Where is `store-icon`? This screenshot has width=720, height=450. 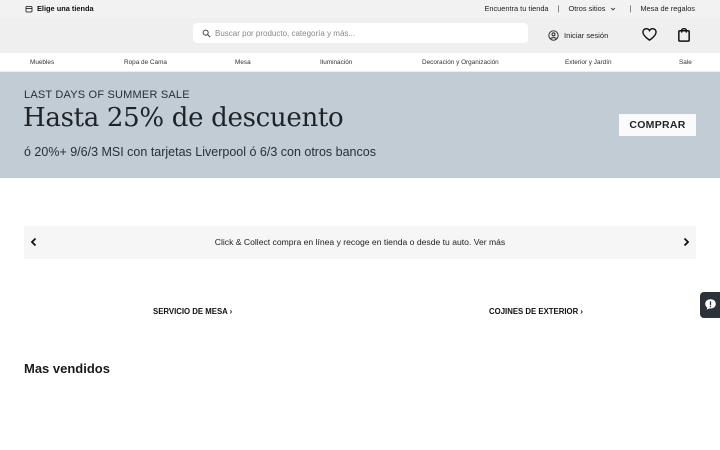
store-icon is located at coordinates (29, 8).